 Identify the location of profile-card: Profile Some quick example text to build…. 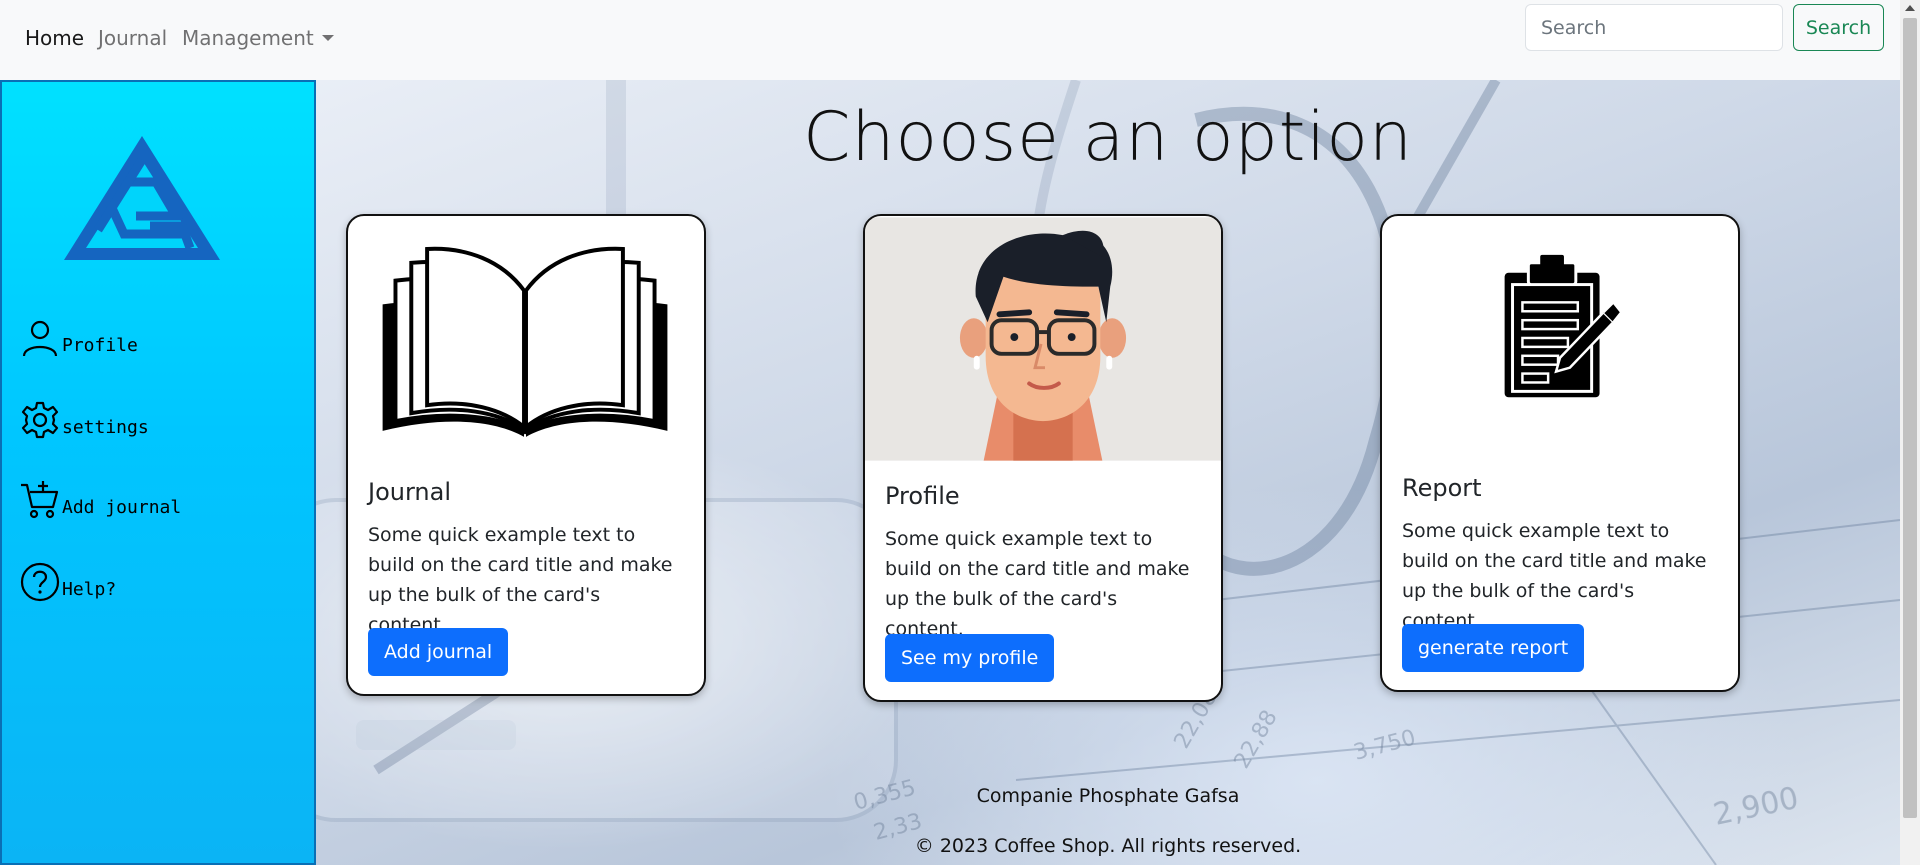
(1043, 458).